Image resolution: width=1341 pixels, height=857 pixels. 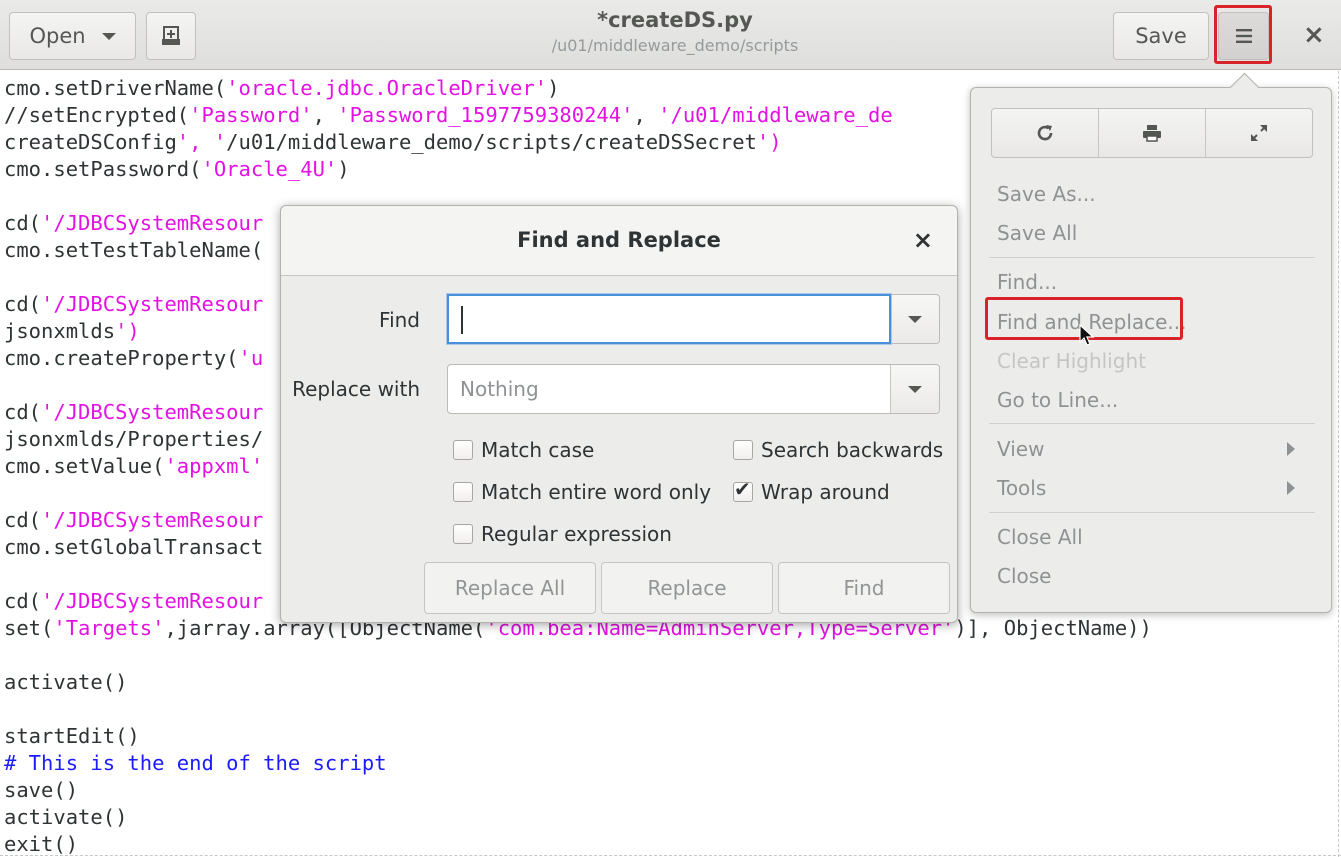 I want to click on print-button, so click(x=1152, y=133).